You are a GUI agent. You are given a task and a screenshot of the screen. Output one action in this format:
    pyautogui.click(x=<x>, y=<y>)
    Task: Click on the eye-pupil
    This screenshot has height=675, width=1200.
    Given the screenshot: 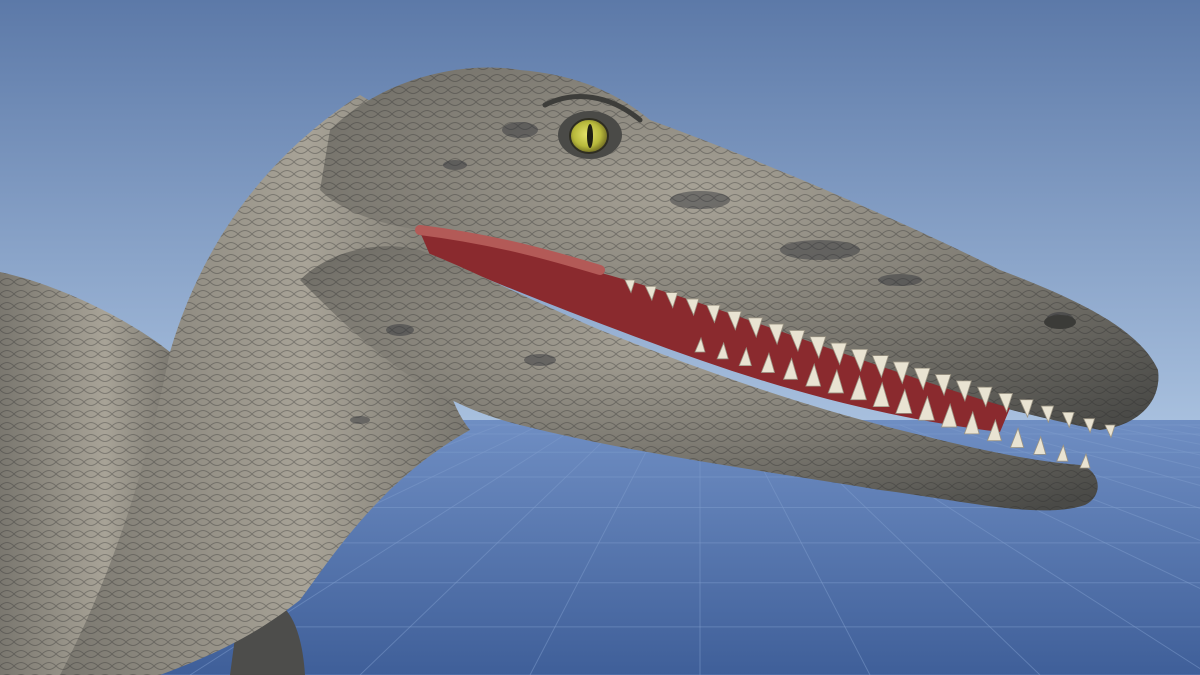 What is the action you would take?
    pyautogui.click(x=590, y=136)
    